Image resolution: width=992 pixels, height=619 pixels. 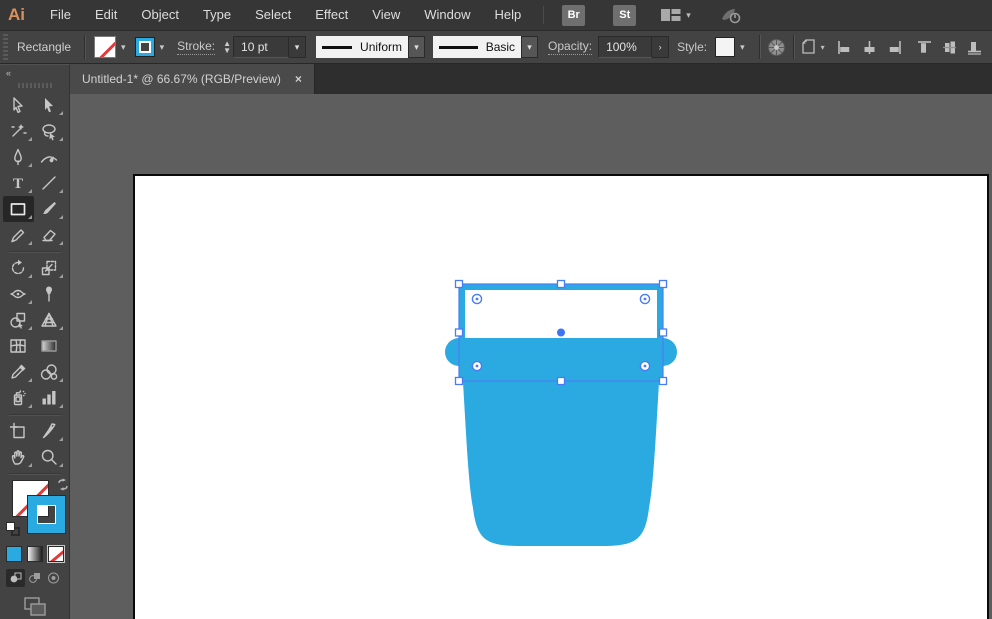 What do you see at coordinates (386, 15) in the screenshot?
I see `menu-view: View` at bounding box center [386, 15].